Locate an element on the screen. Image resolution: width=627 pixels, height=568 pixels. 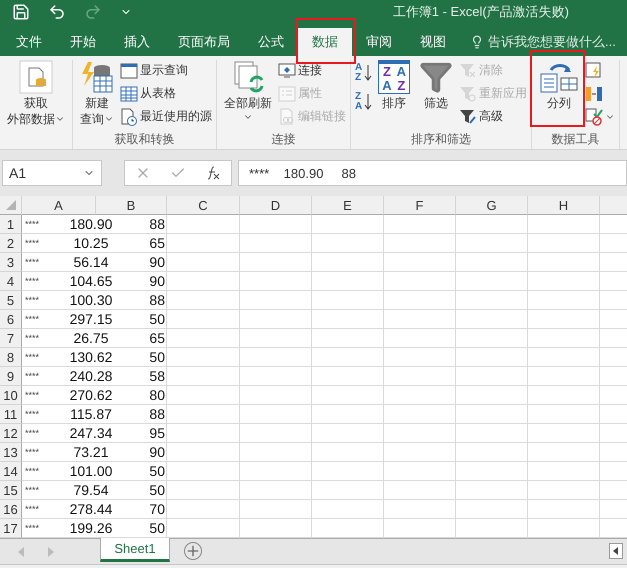
table-cell: **** 270.62 80 is located at coordinates (94, 395).